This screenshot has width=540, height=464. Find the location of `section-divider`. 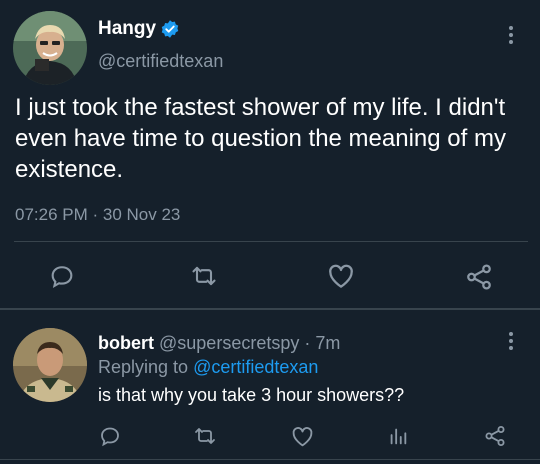

section-divider is located at coordinates (270, 309).